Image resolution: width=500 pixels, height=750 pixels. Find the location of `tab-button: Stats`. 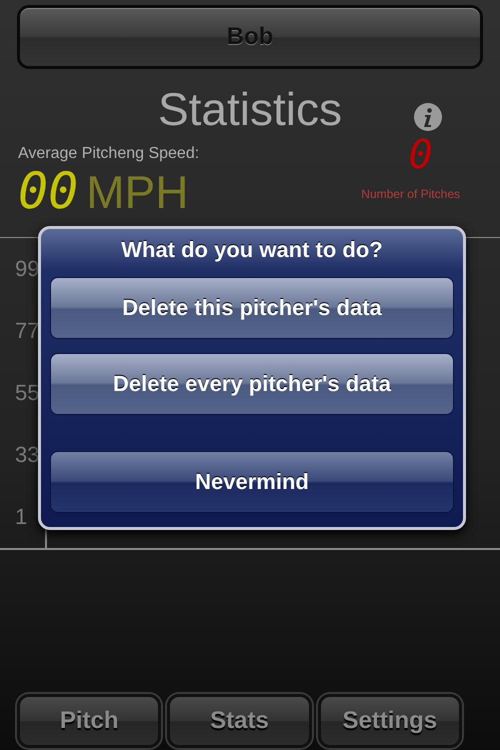

tab-button: Stats is located at coordinates (239, 721).